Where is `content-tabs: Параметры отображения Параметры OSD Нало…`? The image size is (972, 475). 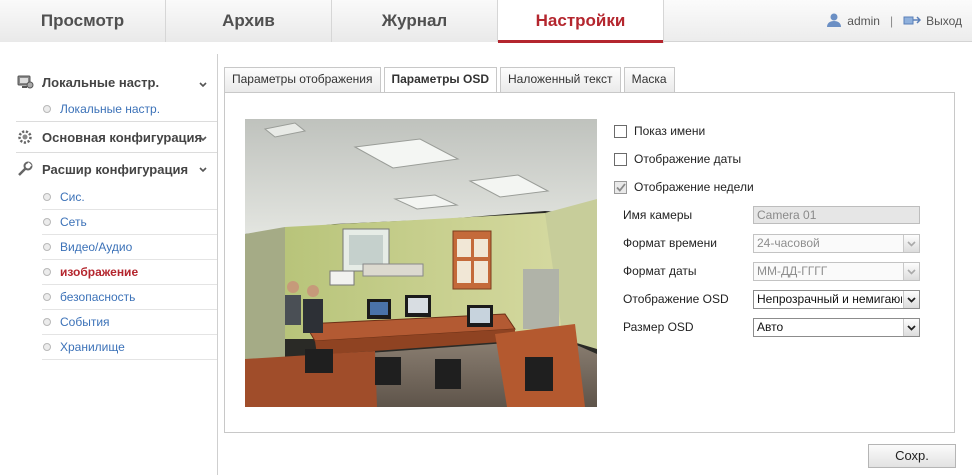 content-tabs: Параметры отображения Параметры OSD Нало… is located at coordinates (451, 80).